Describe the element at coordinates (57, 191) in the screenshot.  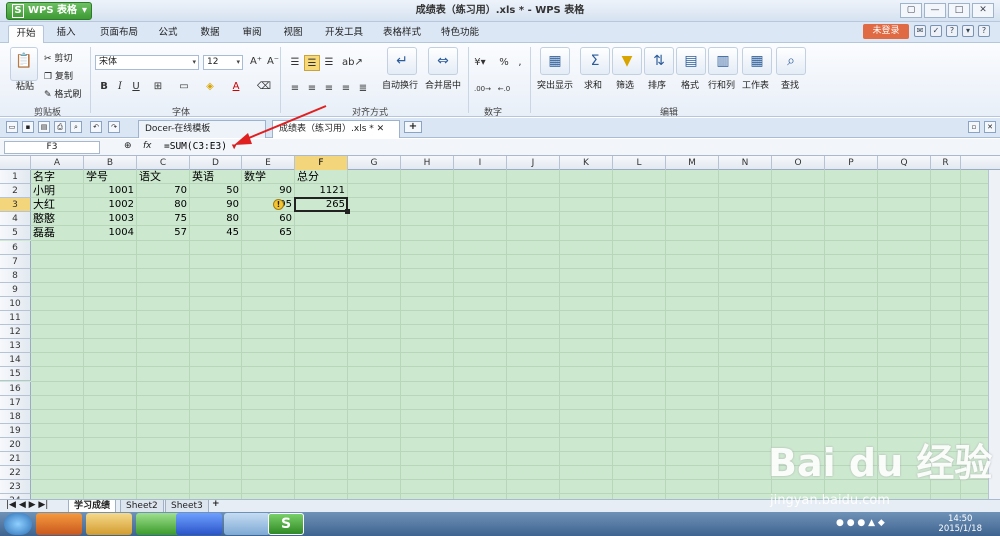
I see `table-cell: 小明` at that location.